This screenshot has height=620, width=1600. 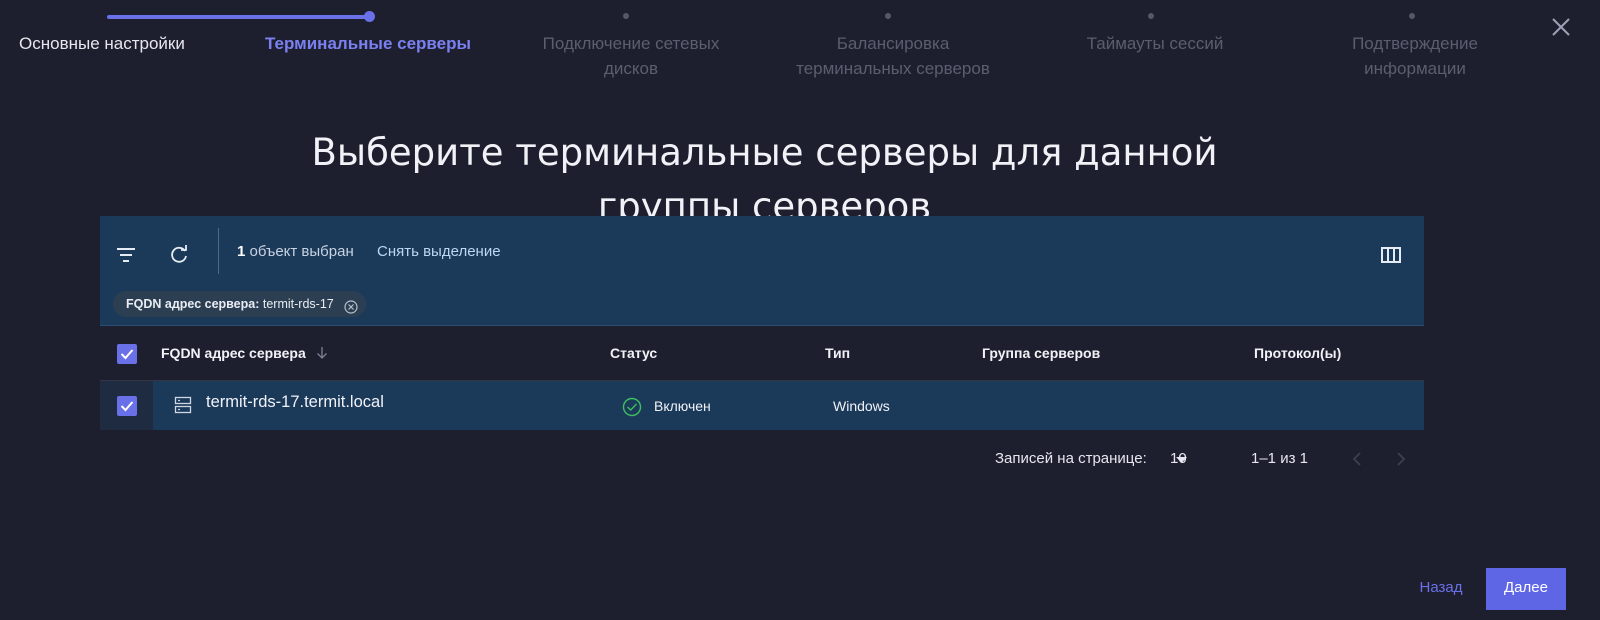 What do you see at coordinates (1415, 56) in the screenshot?
I see `step-confirmation: Подтверждение информации` at bounding box center [1415, 56].